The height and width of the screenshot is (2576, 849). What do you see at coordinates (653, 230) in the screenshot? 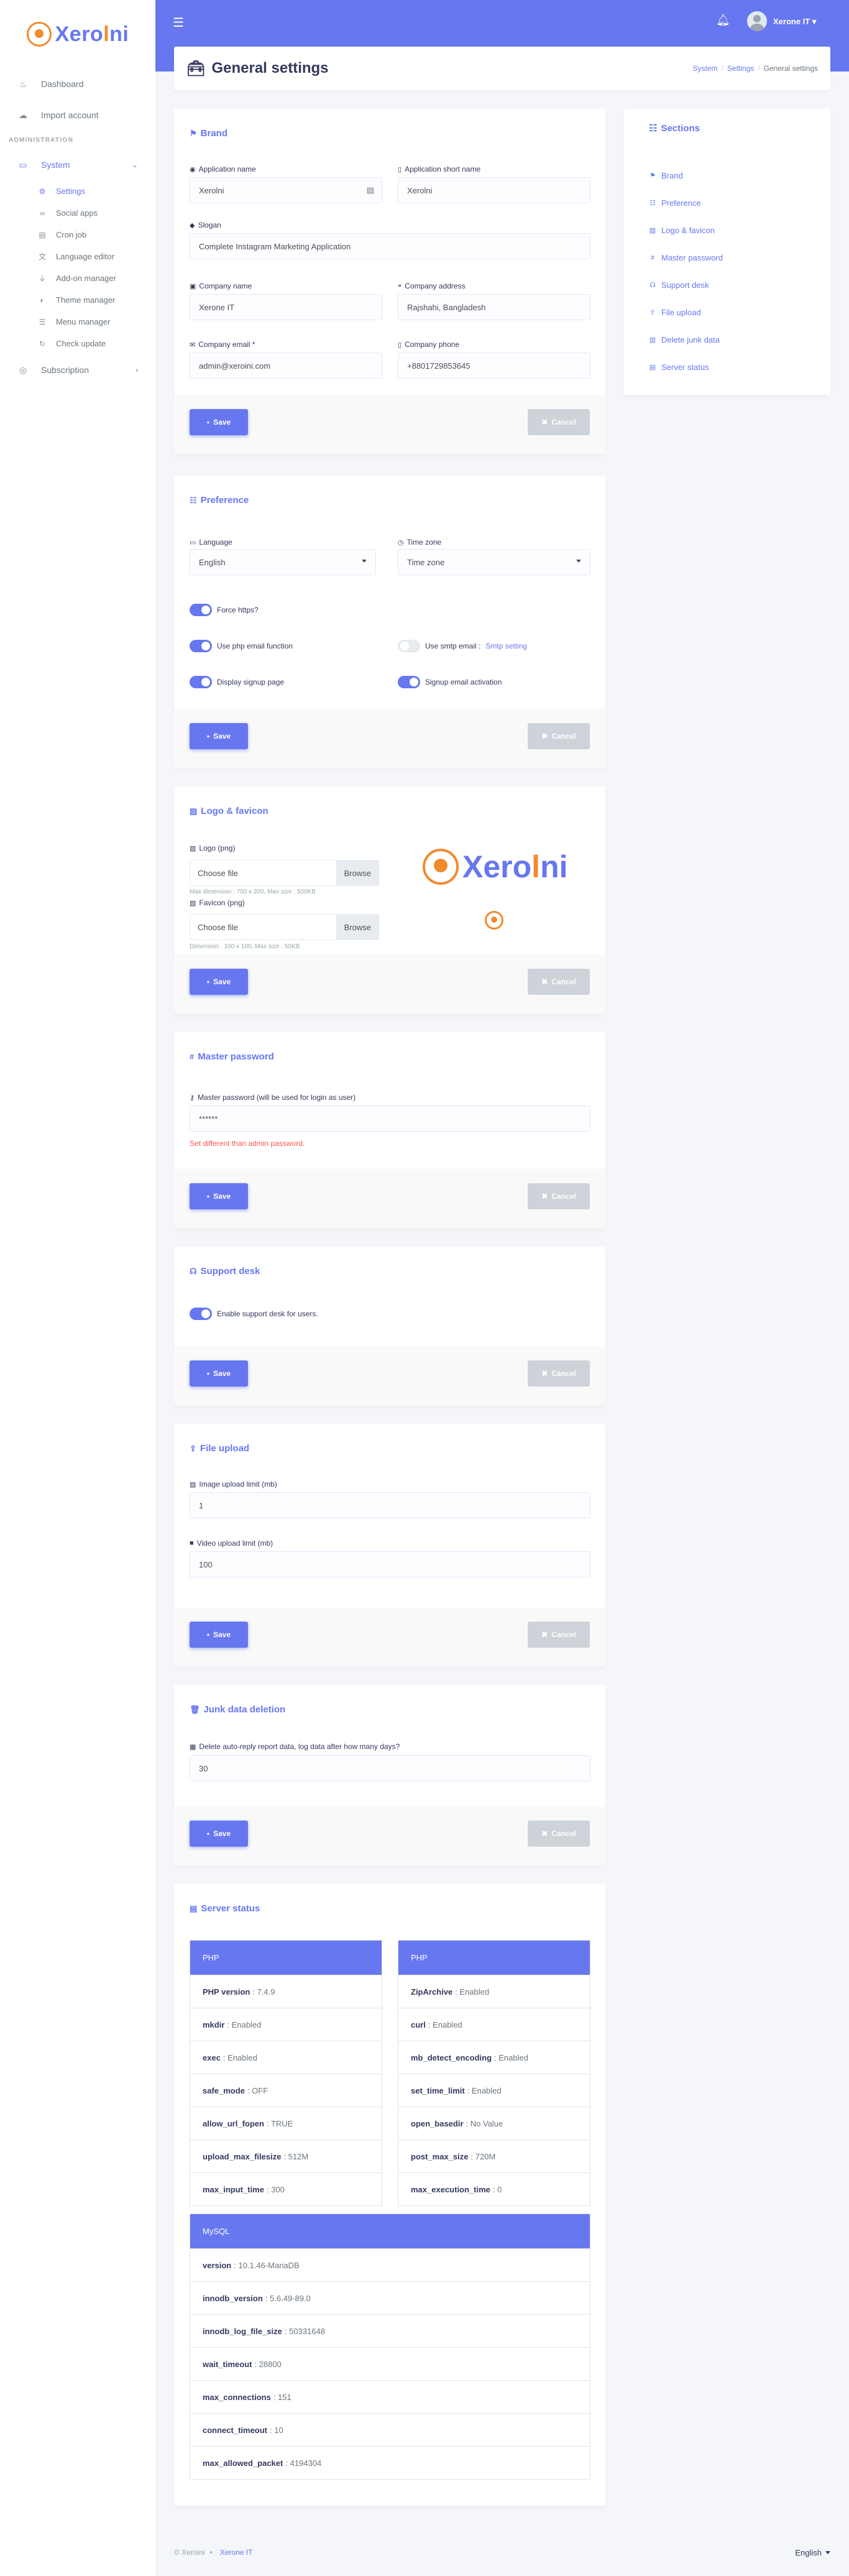
I see `image-icon: ▨` at bounding box center [653, 230].